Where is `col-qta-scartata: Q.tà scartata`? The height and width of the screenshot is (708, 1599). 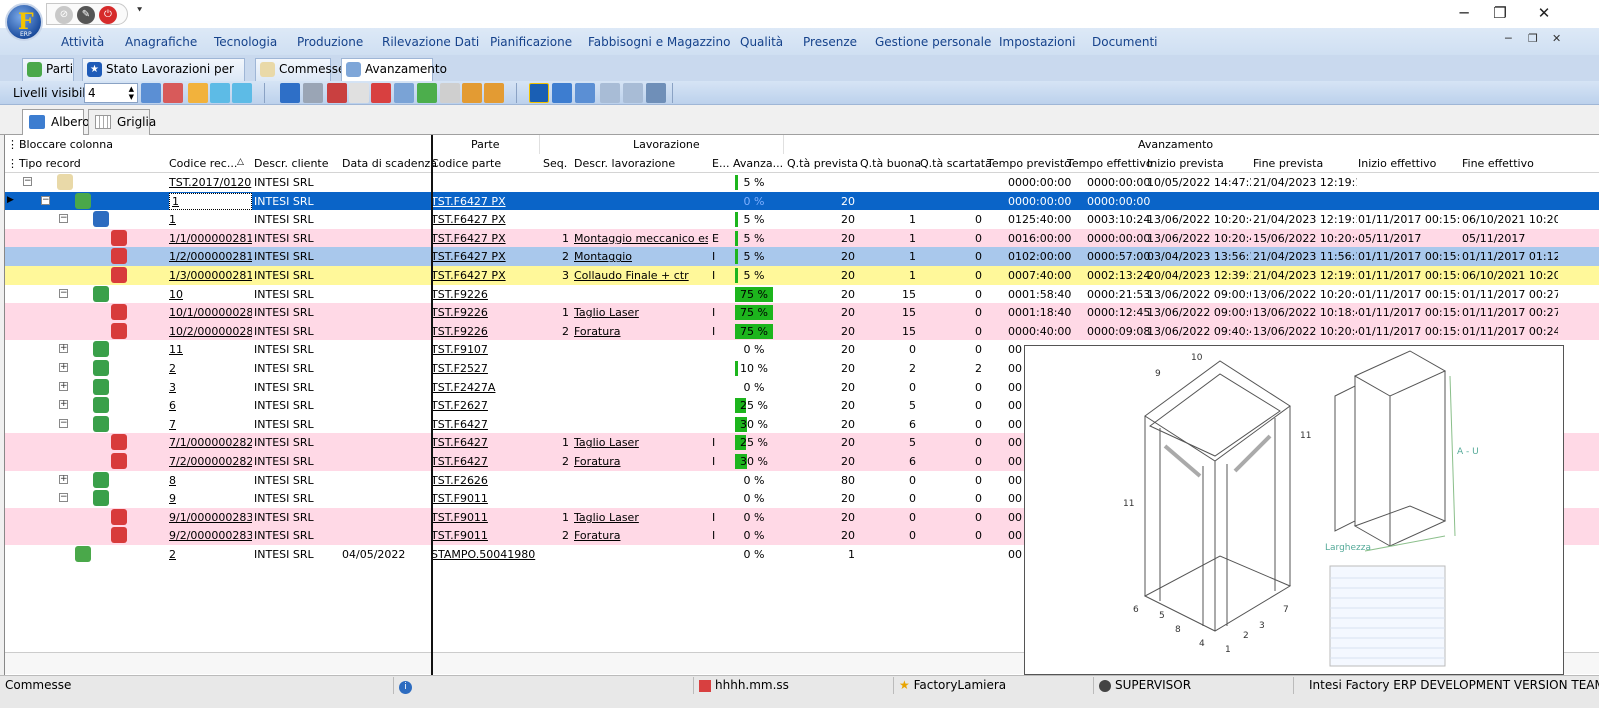 col-qta-scartata: Q.tà scartata is located at coordinates (956, 163).